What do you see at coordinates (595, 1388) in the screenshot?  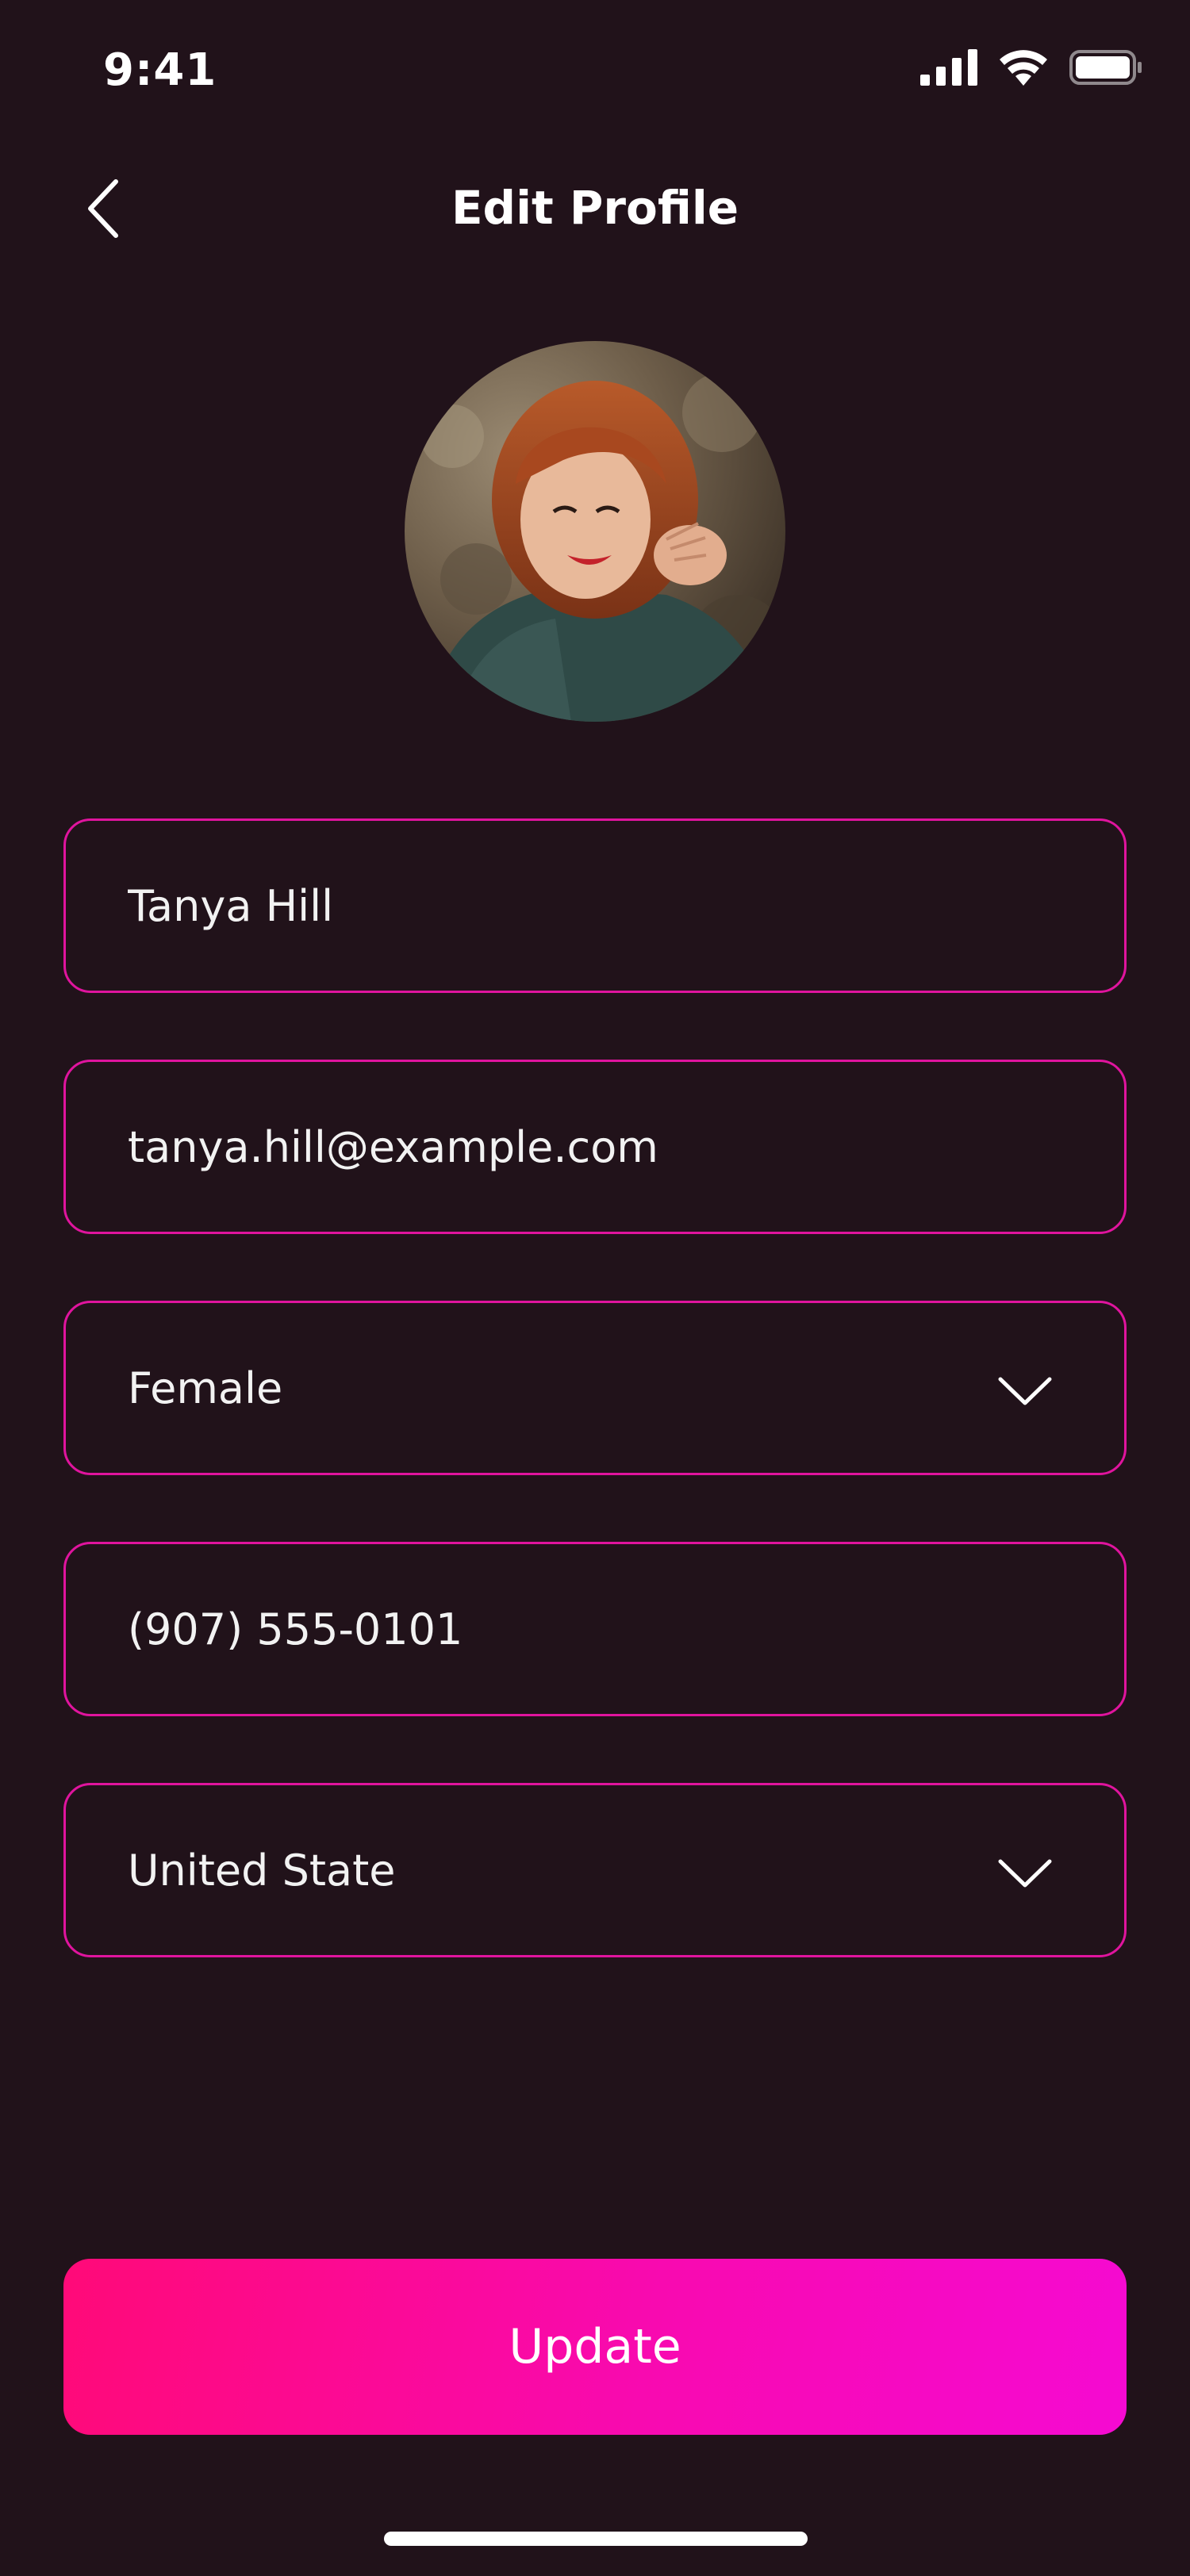 I see `gender-select: Female` at bounding box center [595, 1388].